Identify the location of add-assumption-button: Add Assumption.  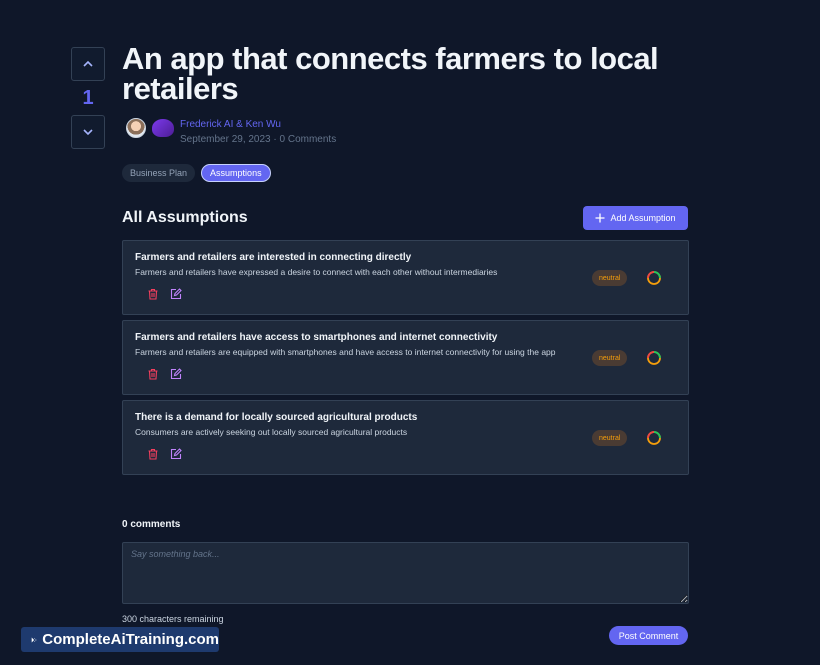
(635, 218).